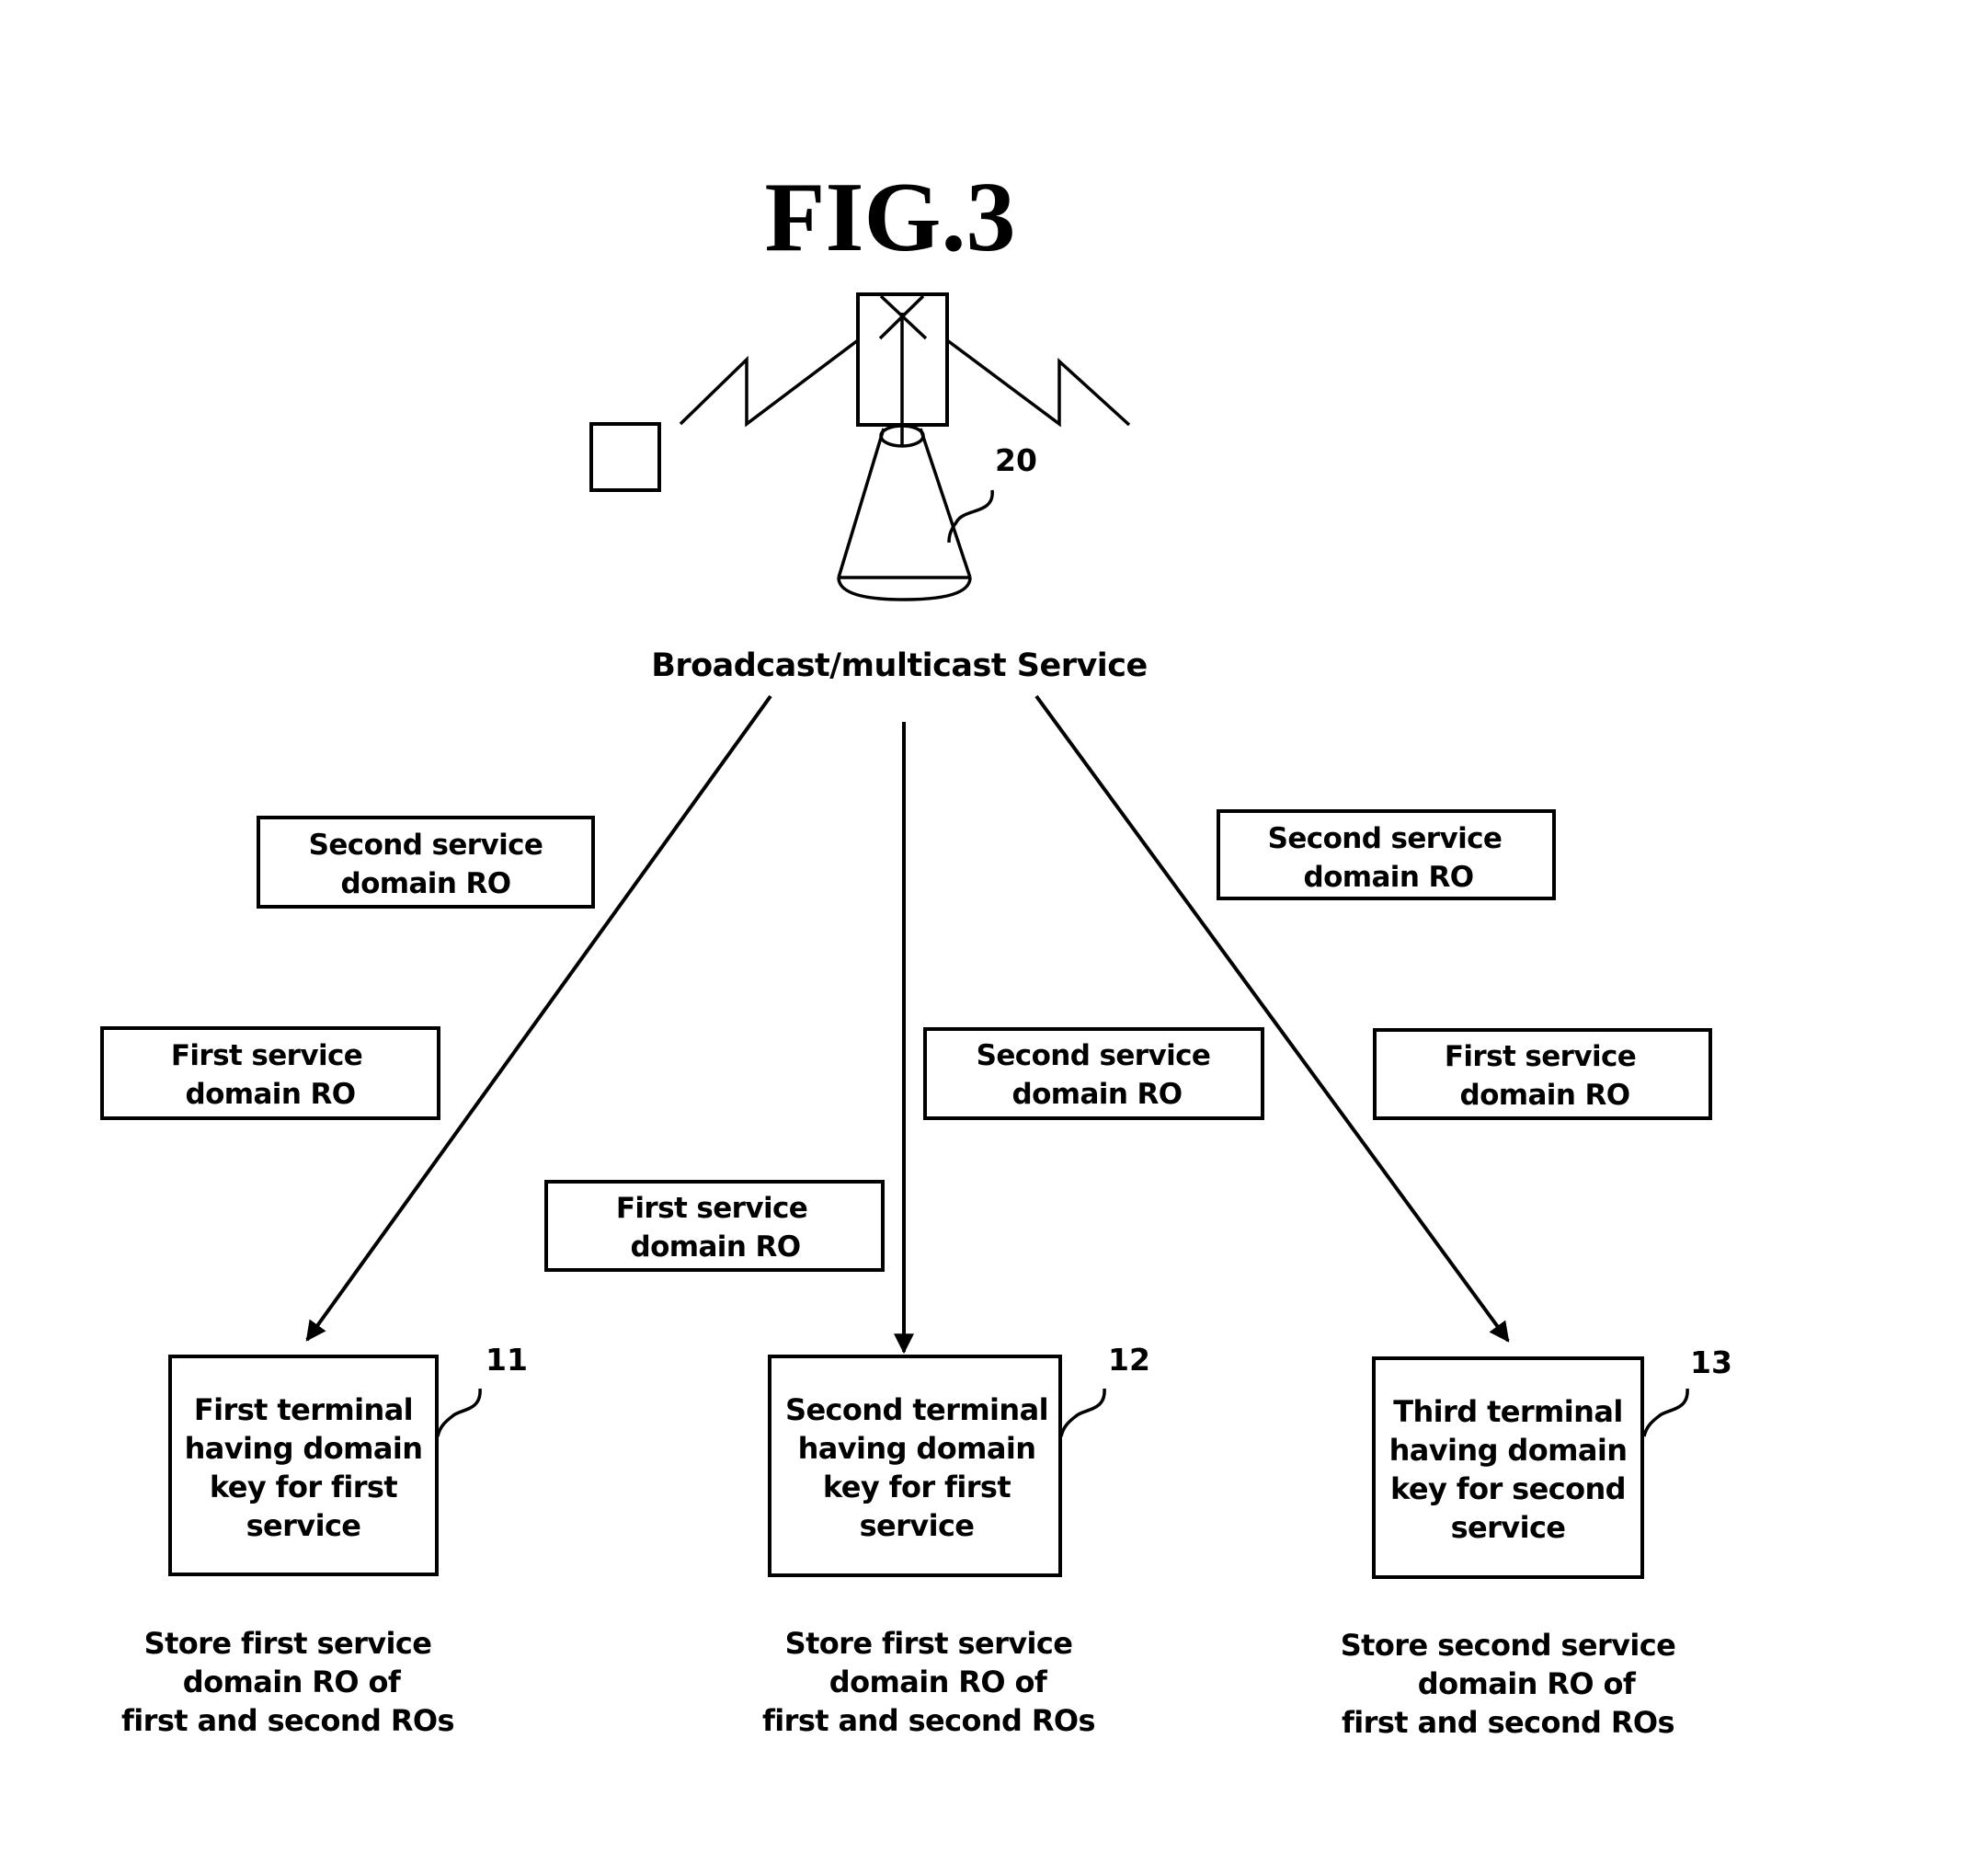  Describe the element at coordinates (270, 1073) in the screenshot. I see `ro-box-left-first: First service domain RO` at that location.